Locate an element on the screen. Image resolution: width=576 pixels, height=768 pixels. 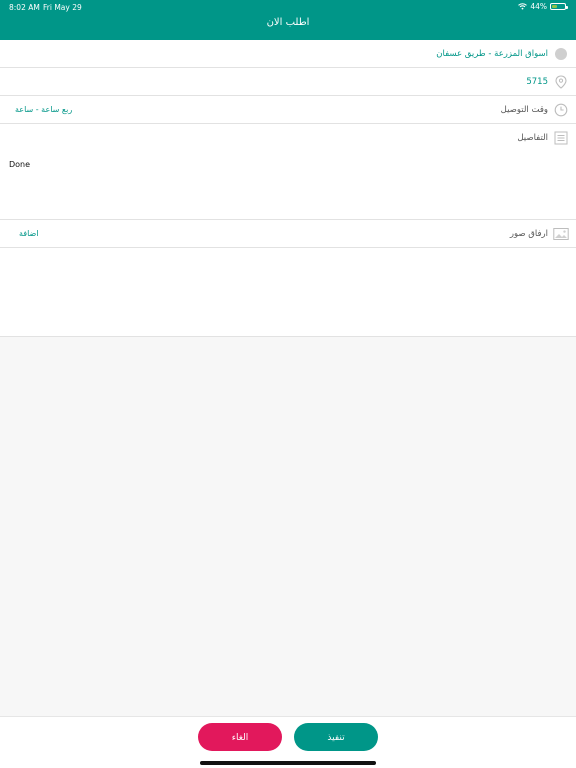
battery-icon is located at coordinates (559, 6).